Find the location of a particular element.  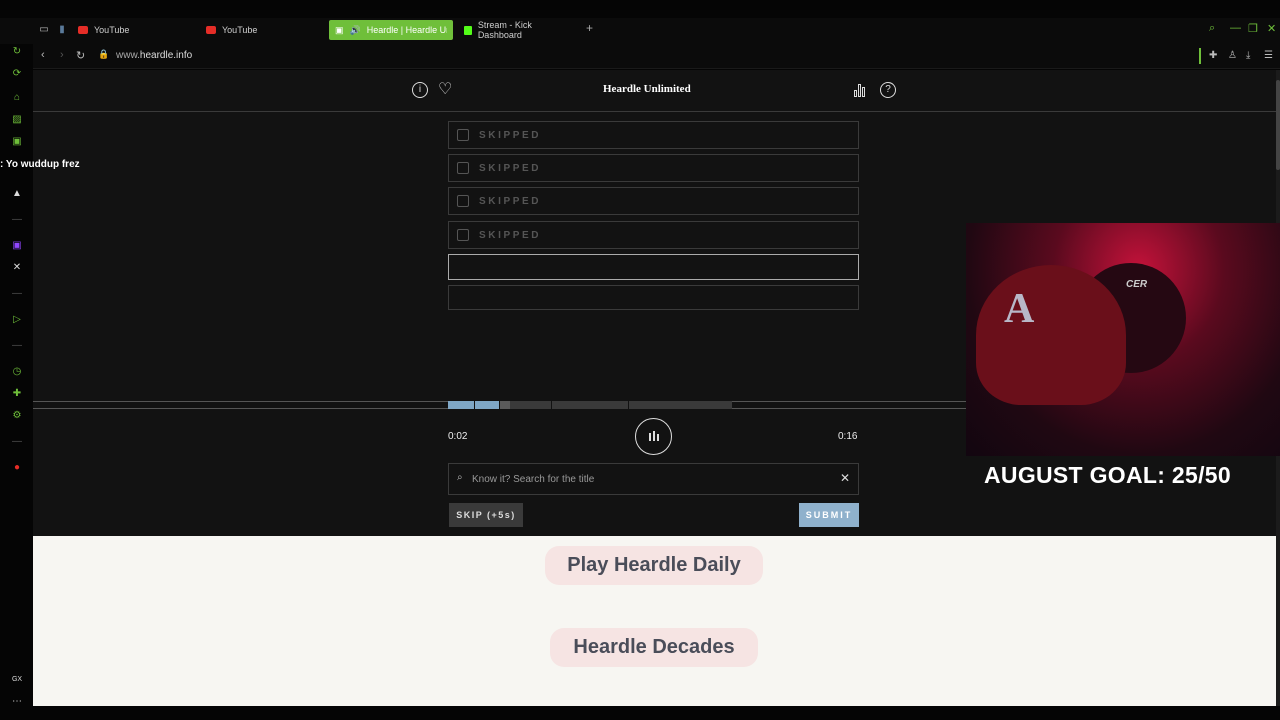

current-time: 0:02 is located at coordinates (458, 436).